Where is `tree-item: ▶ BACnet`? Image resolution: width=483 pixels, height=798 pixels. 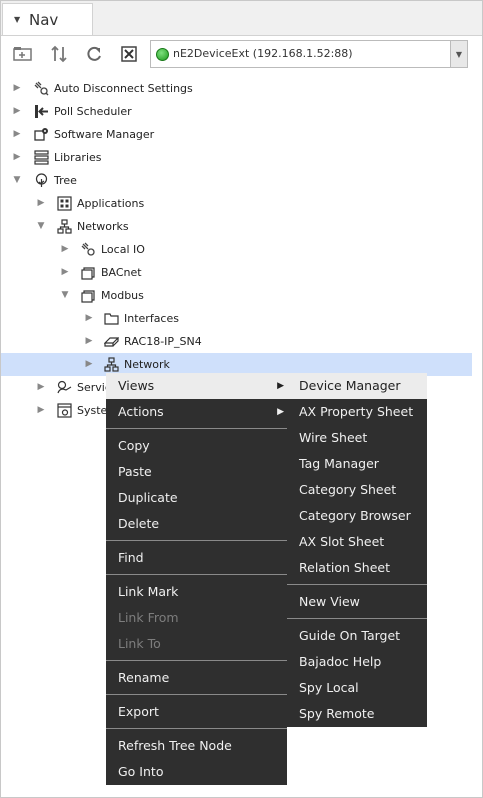 tree-item: ▶ BACnet is located at coordinates (241, 272).